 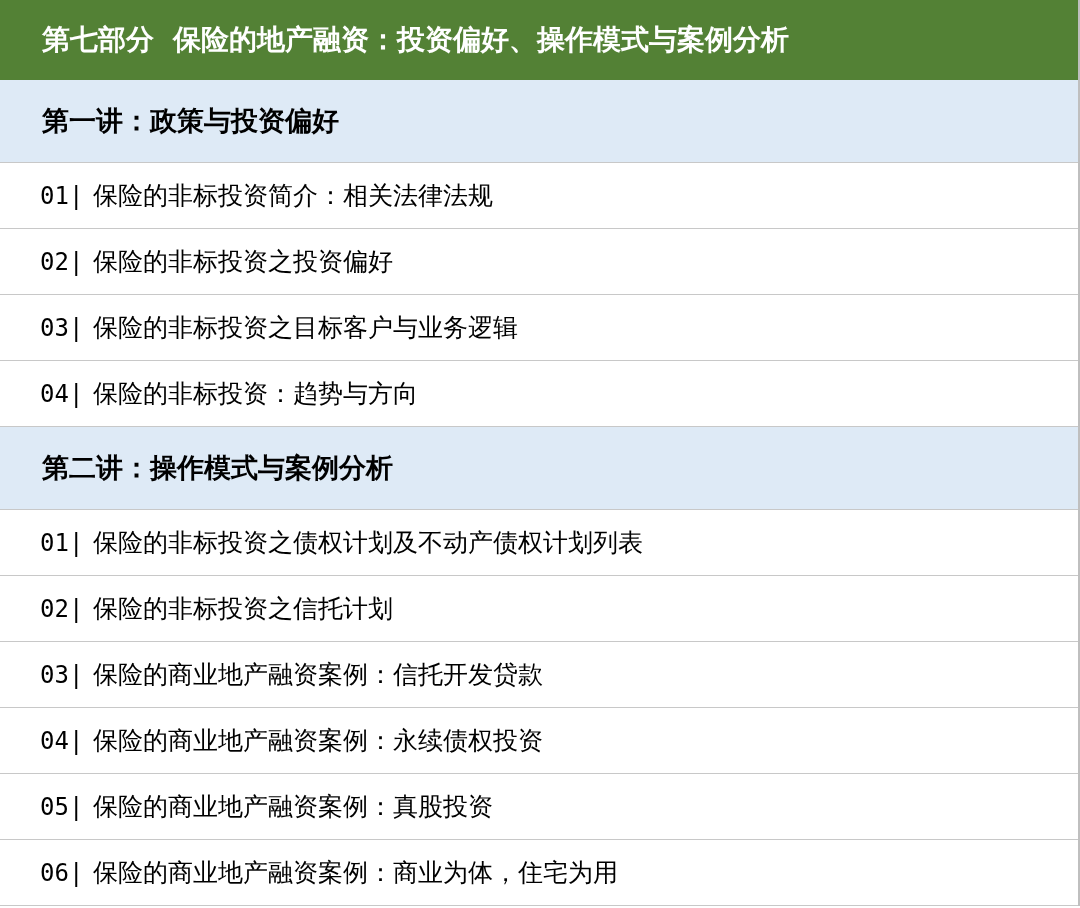 I want to click on item-title: 保险的商业地产融资案例：信托开发贷款, so click(x=318, y=675).